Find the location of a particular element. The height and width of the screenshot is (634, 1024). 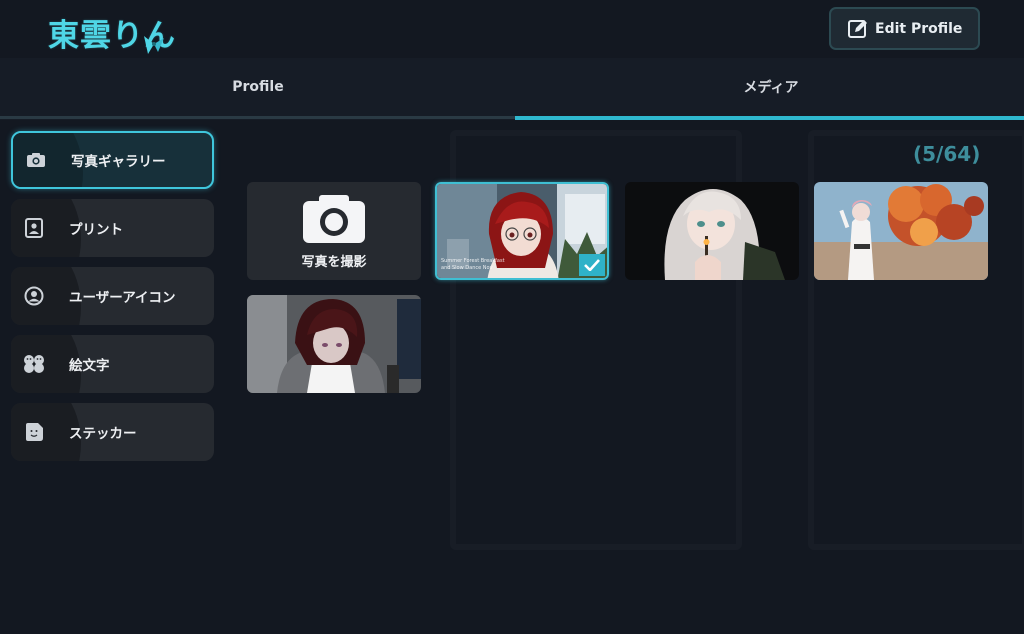

tab-underline-inactive is located at coordinates (257, 117).